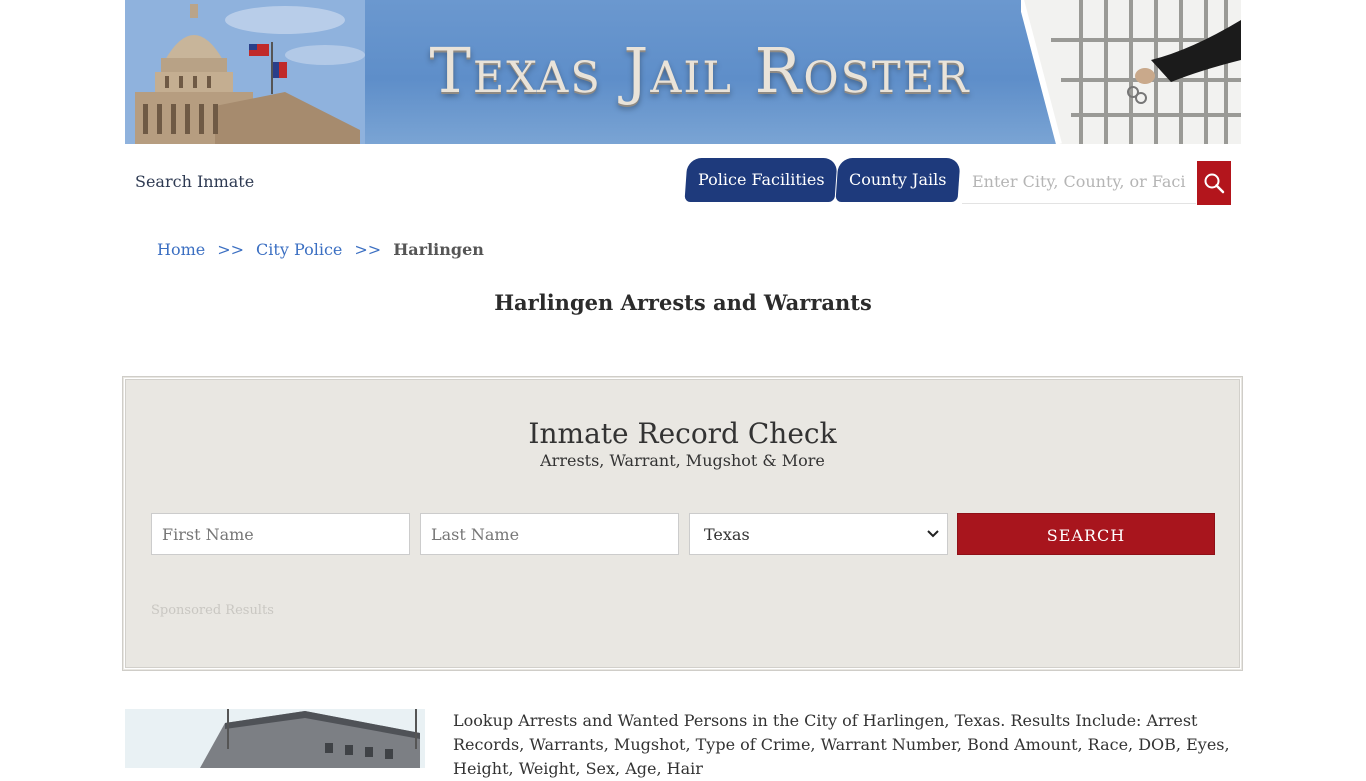  I want to click on search-icon, so click(1214, 183).